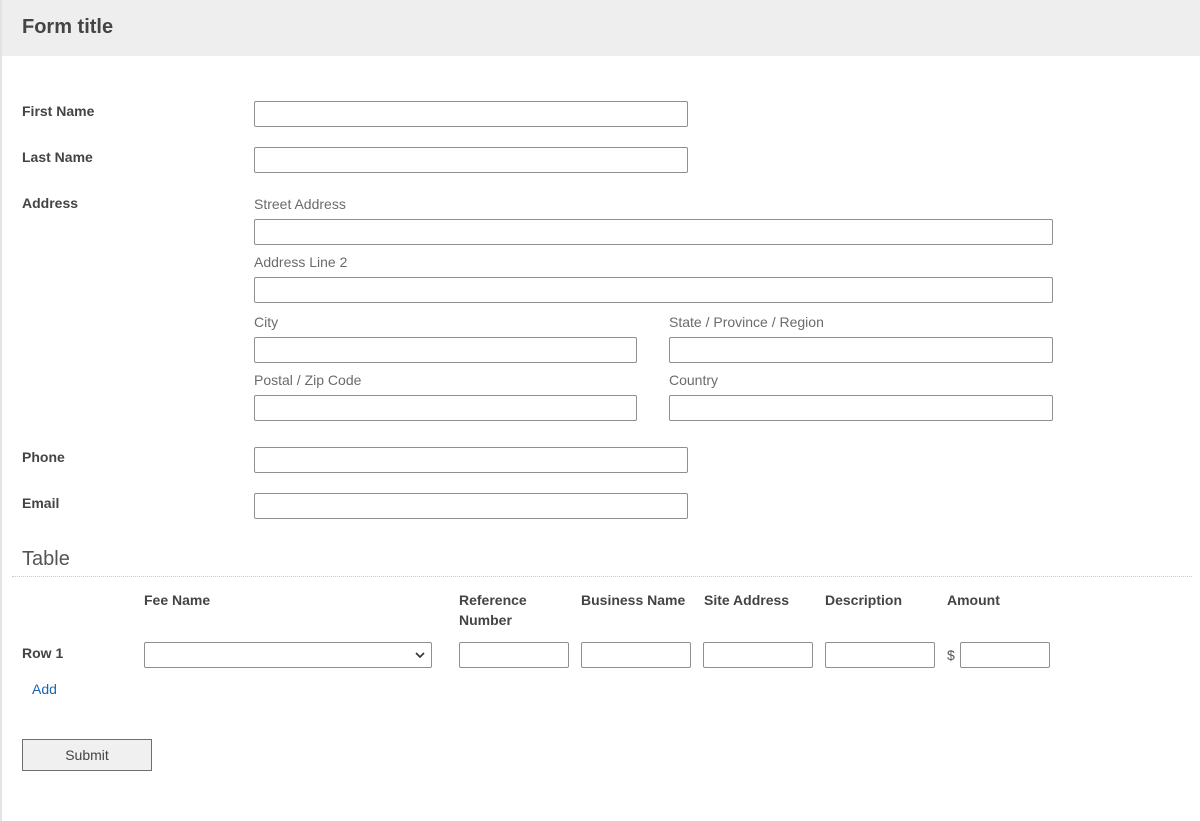 The image size is (1200, 821). Describe the element at coordinates (43, 653) in the screenshot. I see `row-label: Row 1` at that location.